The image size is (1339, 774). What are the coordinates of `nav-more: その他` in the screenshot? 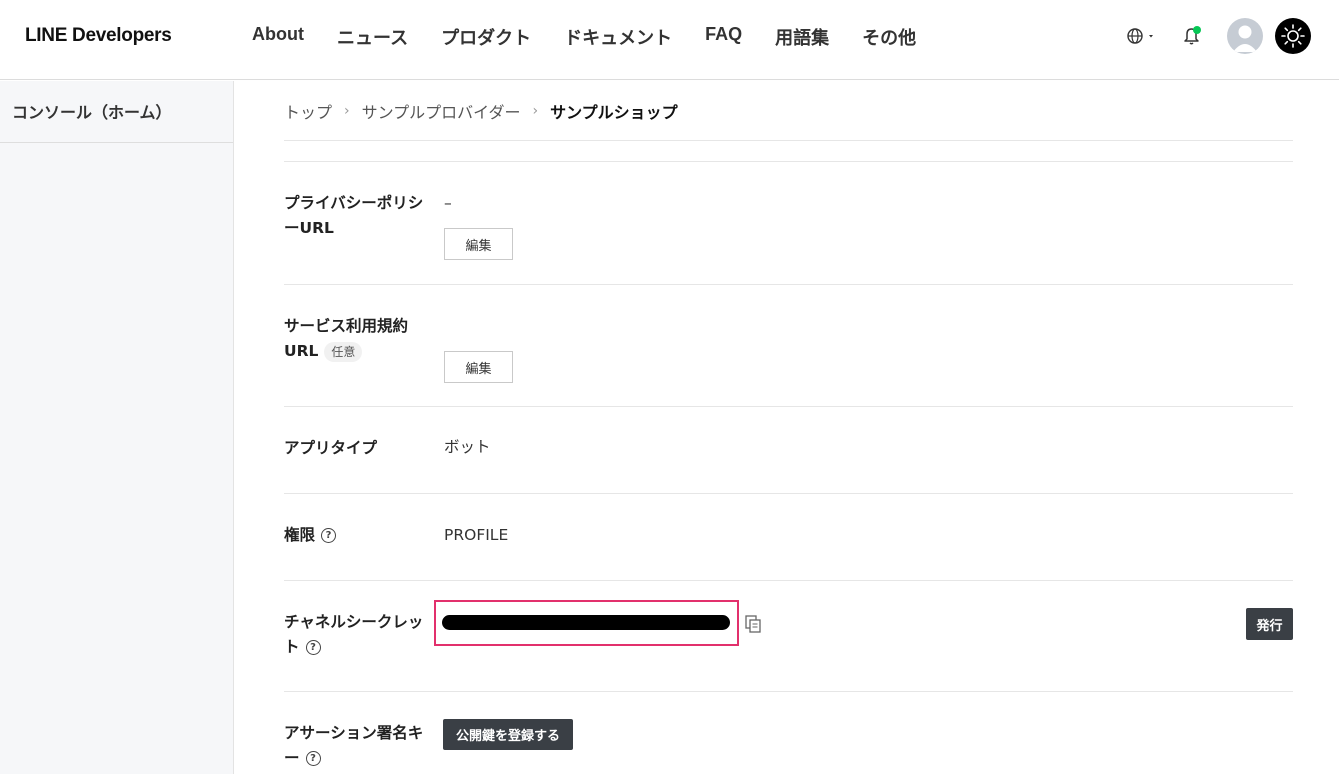 It's located at (889, 37).